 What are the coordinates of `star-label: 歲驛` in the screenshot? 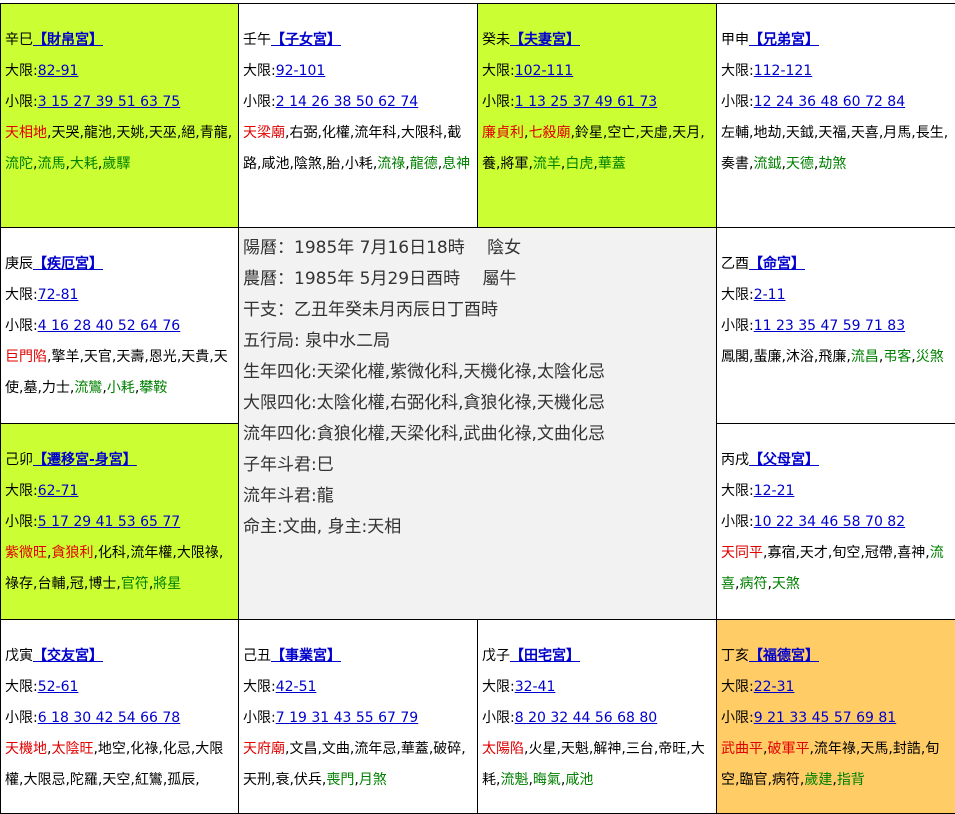 It's located at (116, 164).